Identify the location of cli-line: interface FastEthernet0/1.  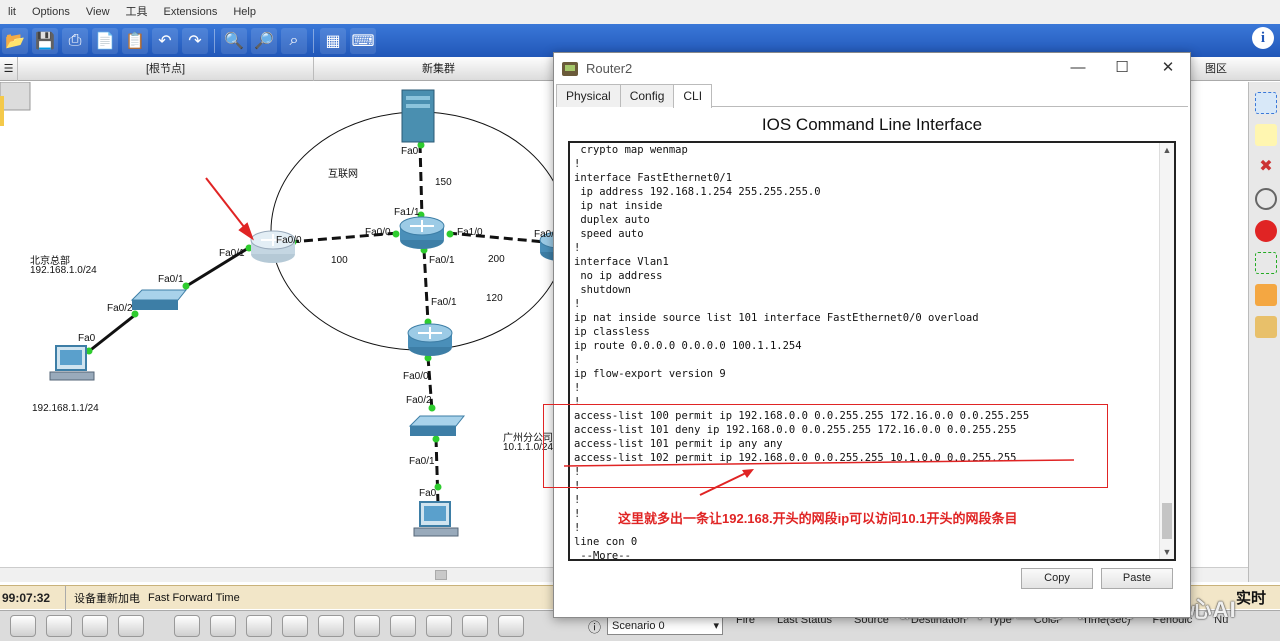
(653, 178).